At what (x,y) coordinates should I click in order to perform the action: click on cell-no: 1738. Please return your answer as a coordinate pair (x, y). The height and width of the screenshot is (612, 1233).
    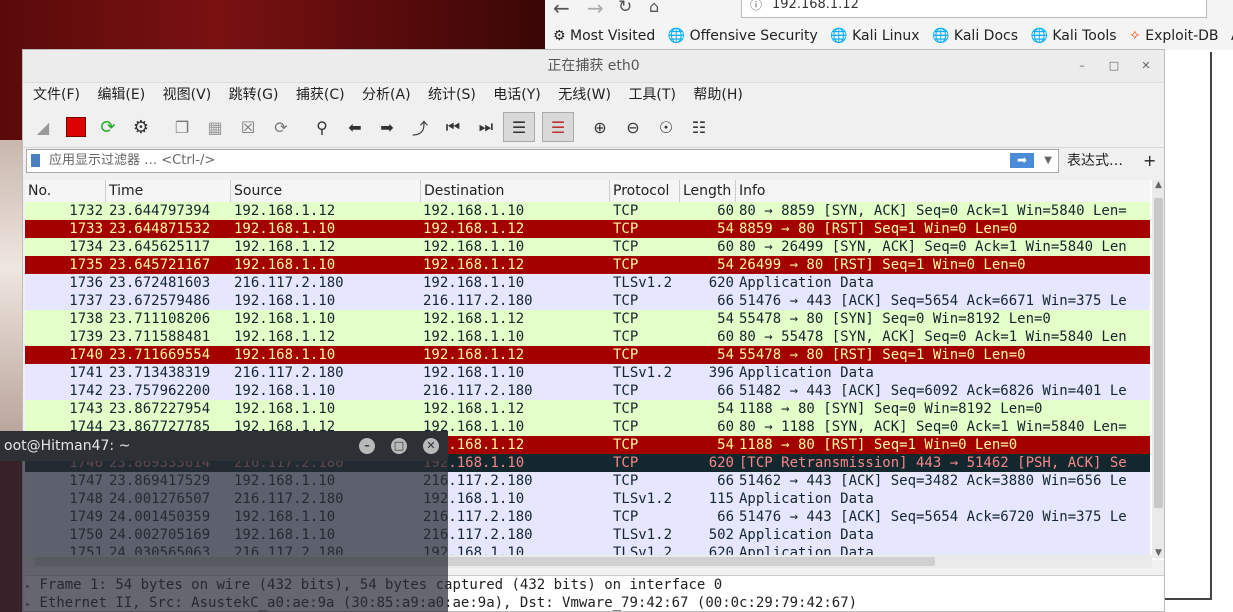
    Looking at the image, I should click on (86, 319).